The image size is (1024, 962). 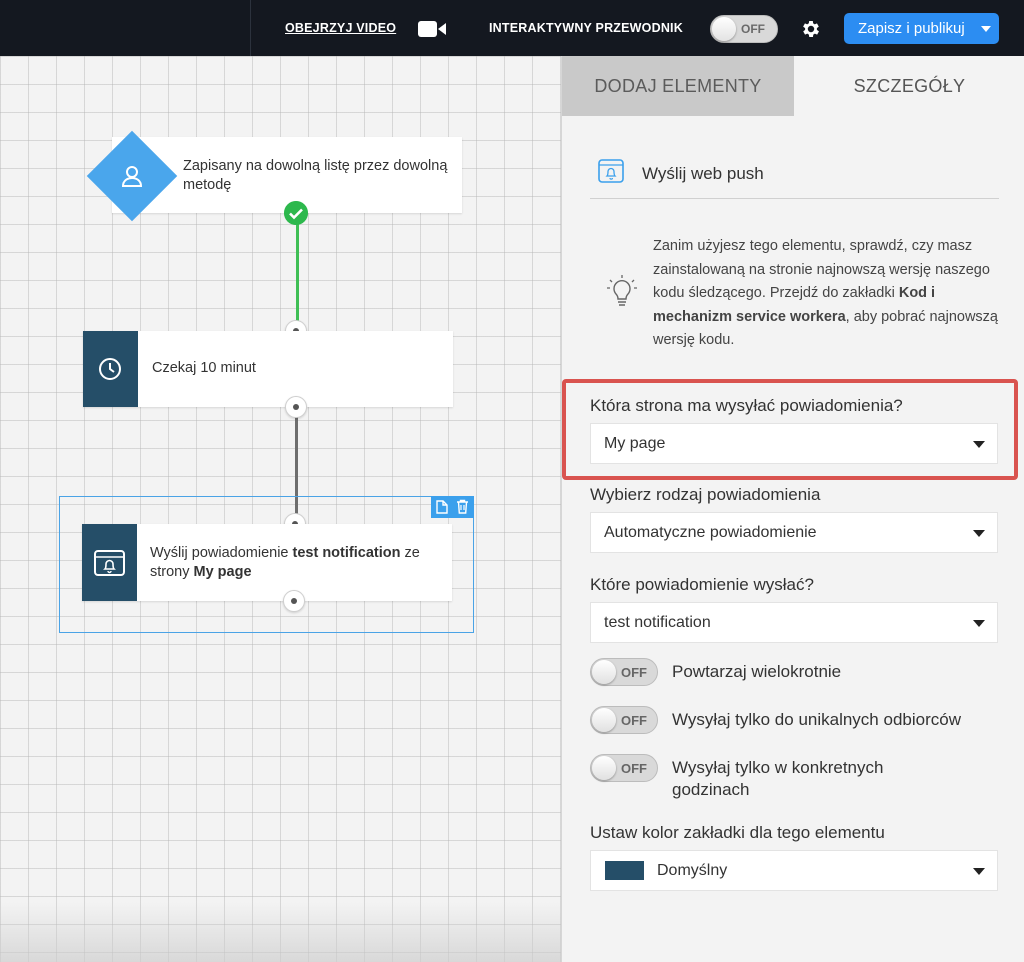 I want to click on notification-select: test notification, so click(x=794, y=622).